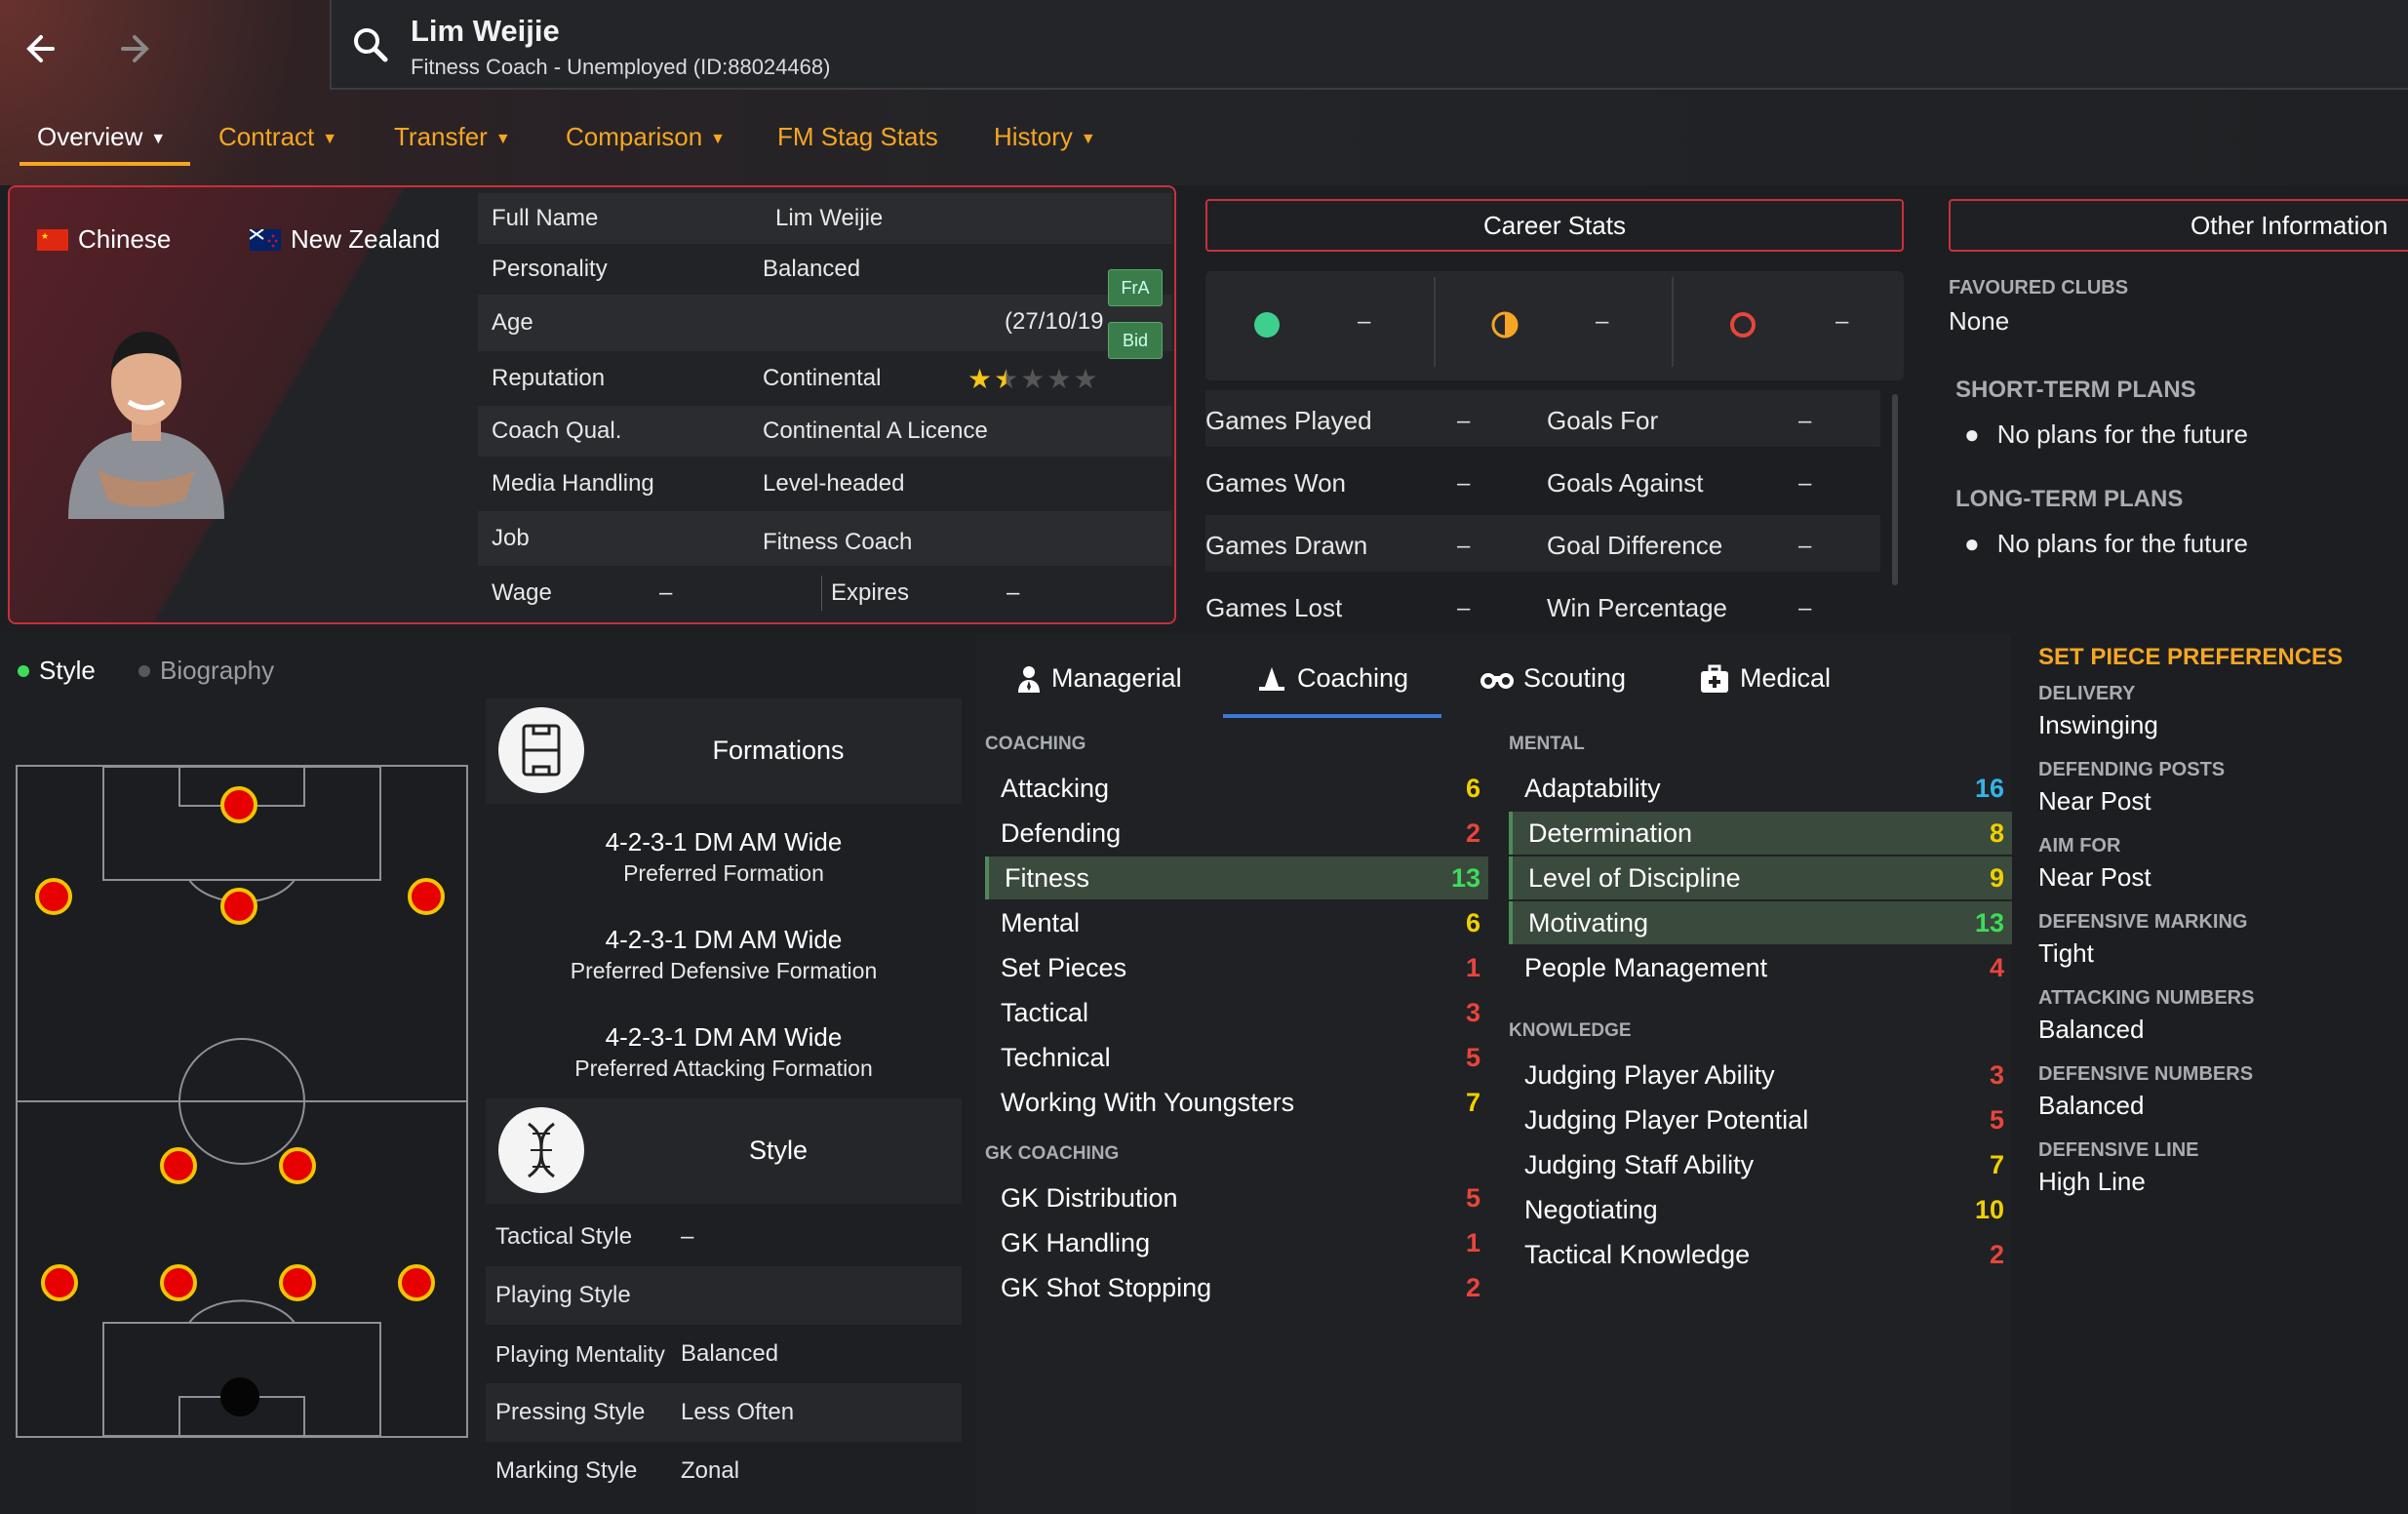  What do you see at coordinates (2094, 801) in the screenshot?
I see `set-piece-value: Near Post` at bounding box center [2094, 801].